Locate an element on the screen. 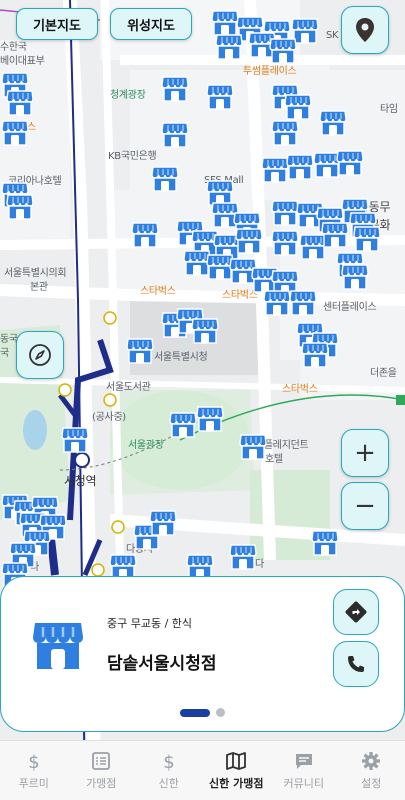 The width and height of the screenshot is (405, 800). tab-label: 신한 가맹점 is located at coordinates (236, 783).